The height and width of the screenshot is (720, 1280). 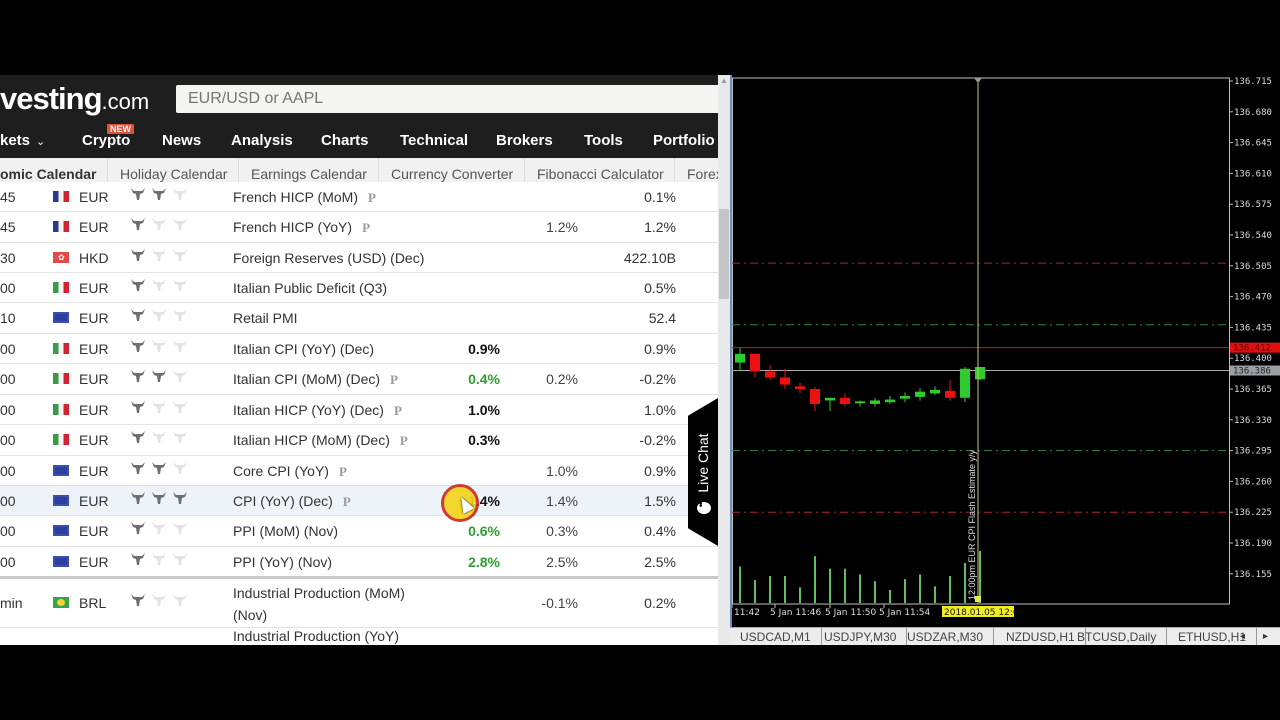 What do you see at coordinates (724, 81) in the screenshot?
I see `scroll-up-icon: ▲` at bounding box center [724, 81].